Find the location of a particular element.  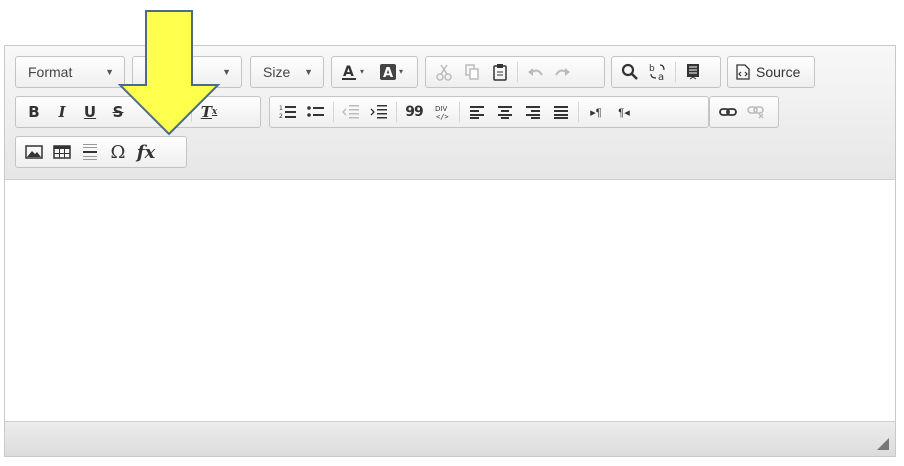

svg-text: b is located at coordinates (652, 69).